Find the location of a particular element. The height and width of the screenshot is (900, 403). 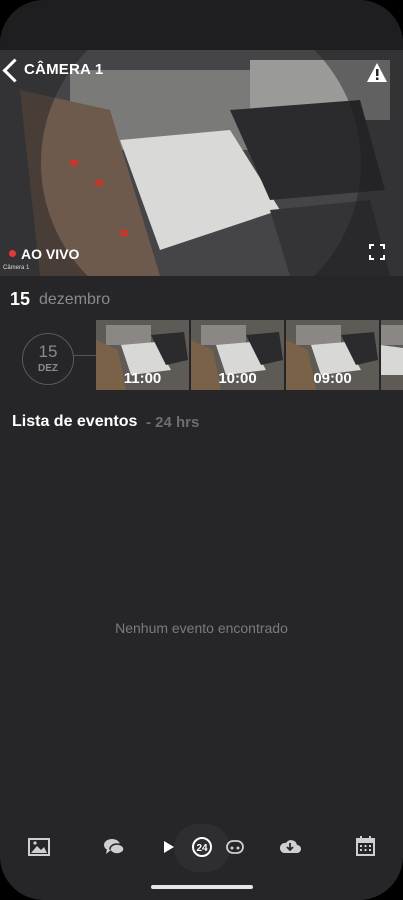

history-24-label: 24 is located at coordinates (202, 848).